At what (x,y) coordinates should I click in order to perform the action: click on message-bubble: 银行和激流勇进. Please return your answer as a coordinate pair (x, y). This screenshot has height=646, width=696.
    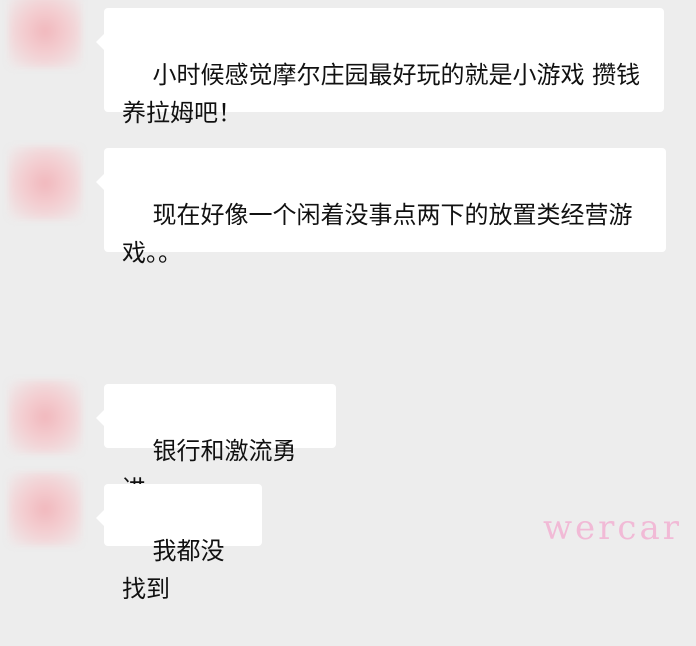
    Looking at the image, I should click on (216, 443).